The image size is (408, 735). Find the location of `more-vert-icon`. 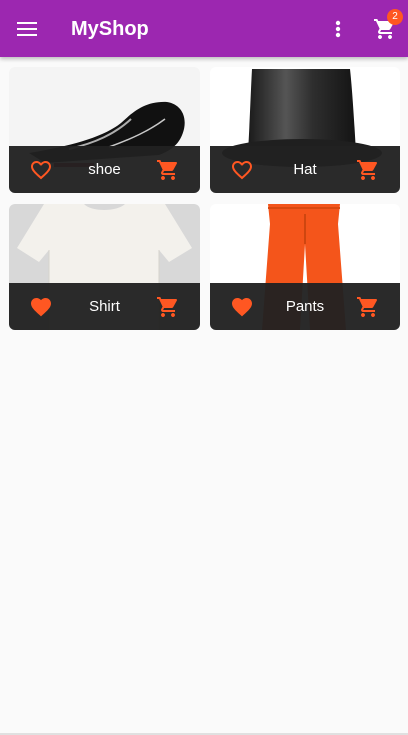

more-vert-icon is located at coordinates (338, 29).